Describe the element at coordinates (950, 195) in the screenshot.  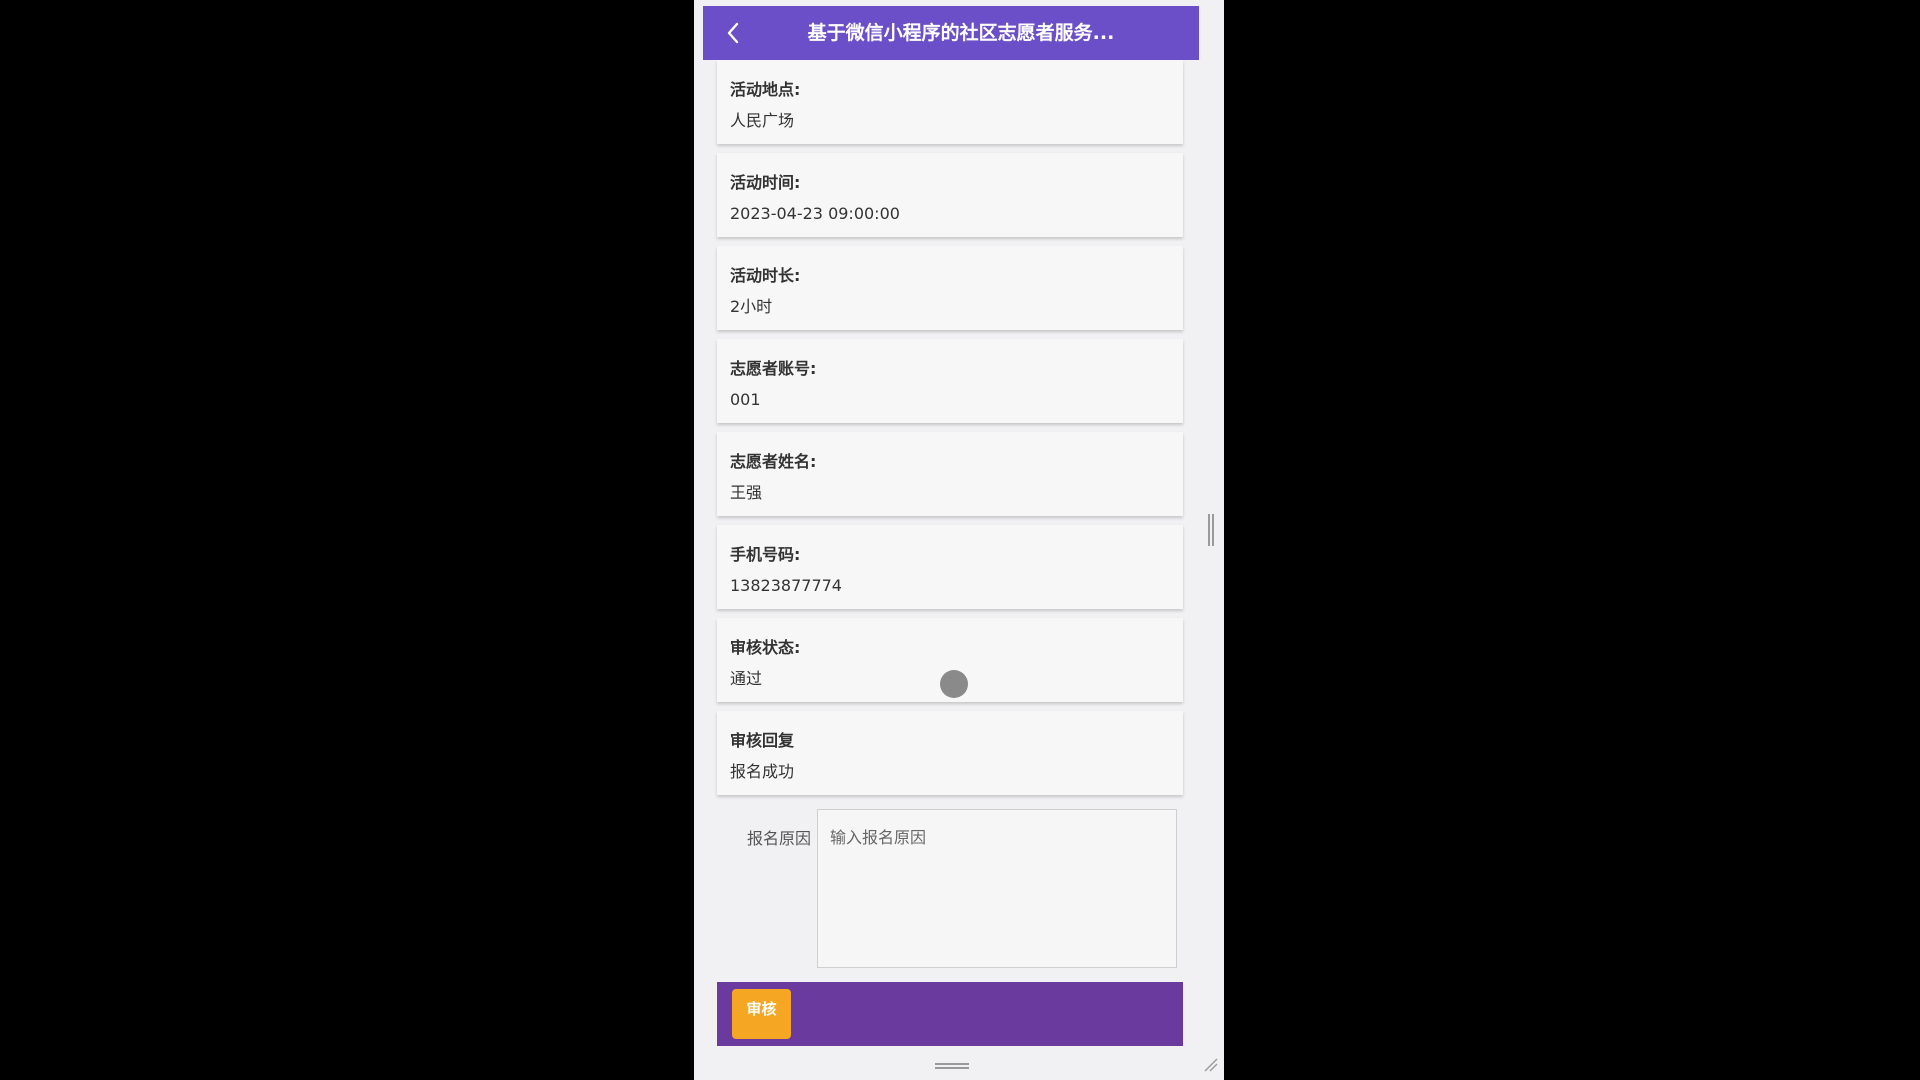
I see `detail-item-time: 活动时间: 2023-04-23 09:00:00` at that location.